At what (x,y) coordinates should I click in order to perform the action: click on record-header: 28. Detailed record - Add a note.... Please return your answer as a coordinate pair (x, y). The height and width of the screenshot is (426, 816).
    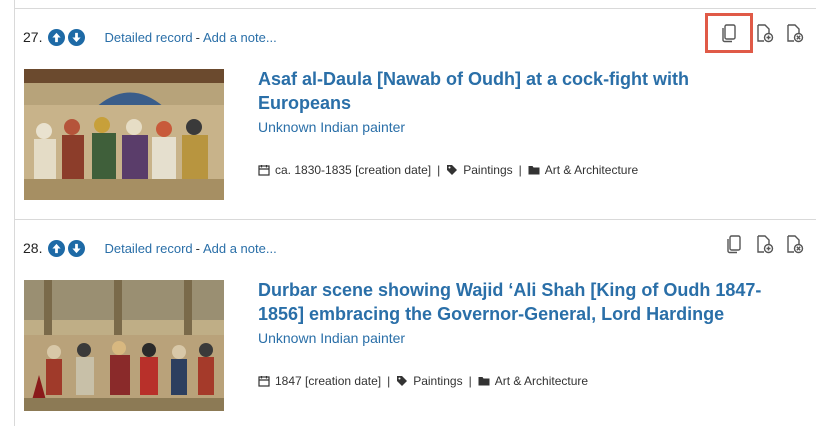
    Looking at the image, I should click on (150, 248).